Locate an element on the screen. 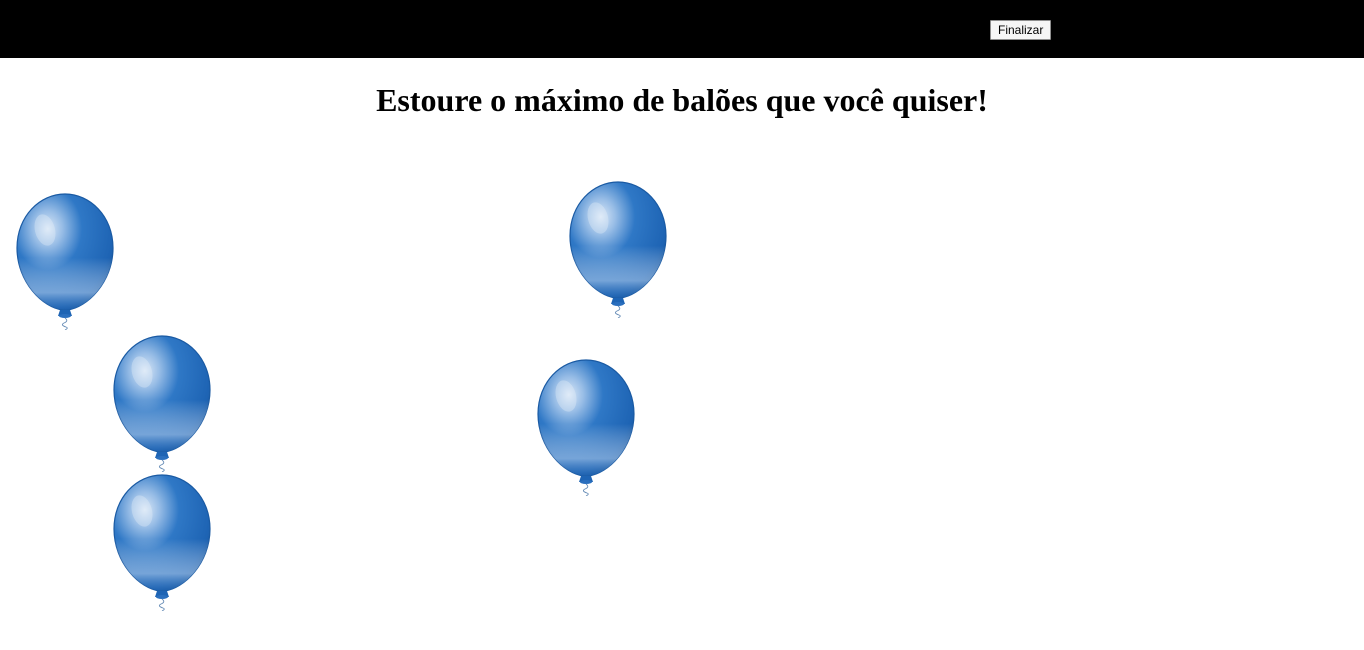 The width and height of the screenshot is (1364, 650). top-toolbar: Finalizar is located at coordinates (682, 29).